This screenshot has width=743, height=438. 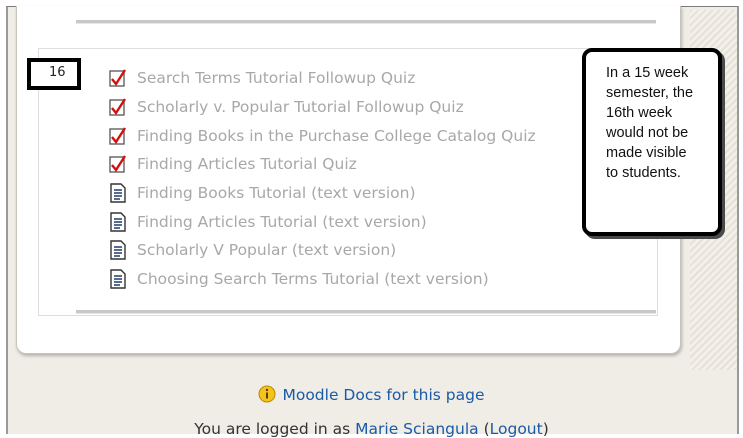 What do you see at coordinates (647, 73) in the screenshot?
I see `callout-line: In a 15 week` at bounding box center [647, 73].